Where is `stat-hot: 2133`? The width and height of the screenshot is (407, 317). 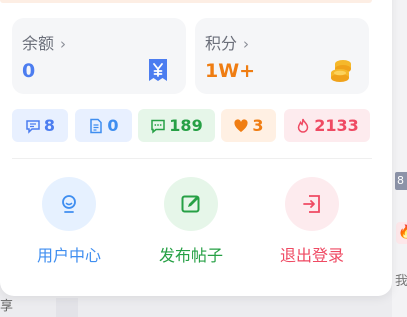 stat-hot: 2133 is located at coordinates (327, 125).